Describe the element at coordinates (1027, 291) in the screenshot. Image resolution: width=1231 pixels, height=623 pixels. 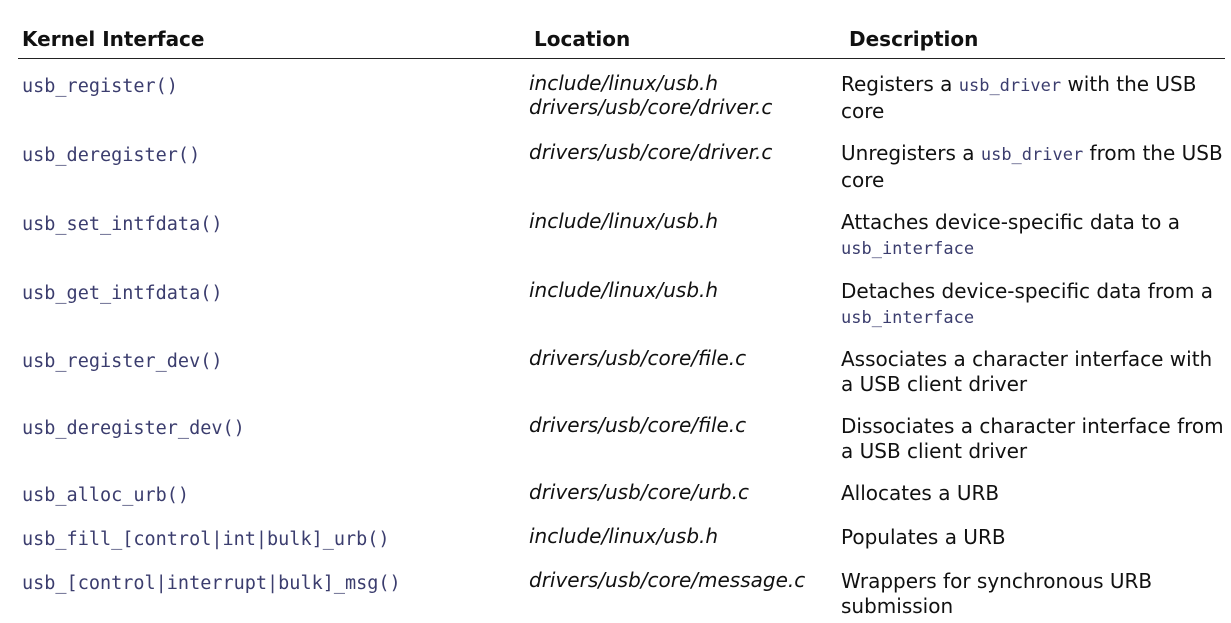
I see `description-text: Detaches device-specific data from a` at that location.